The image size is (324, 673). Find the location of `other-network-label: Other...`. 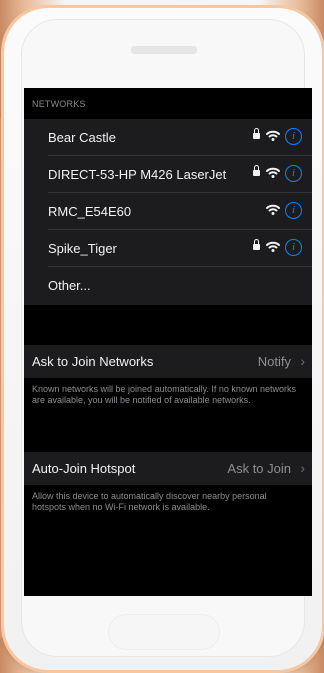

other-network-label: Other... is located at coordinates (69, 285).